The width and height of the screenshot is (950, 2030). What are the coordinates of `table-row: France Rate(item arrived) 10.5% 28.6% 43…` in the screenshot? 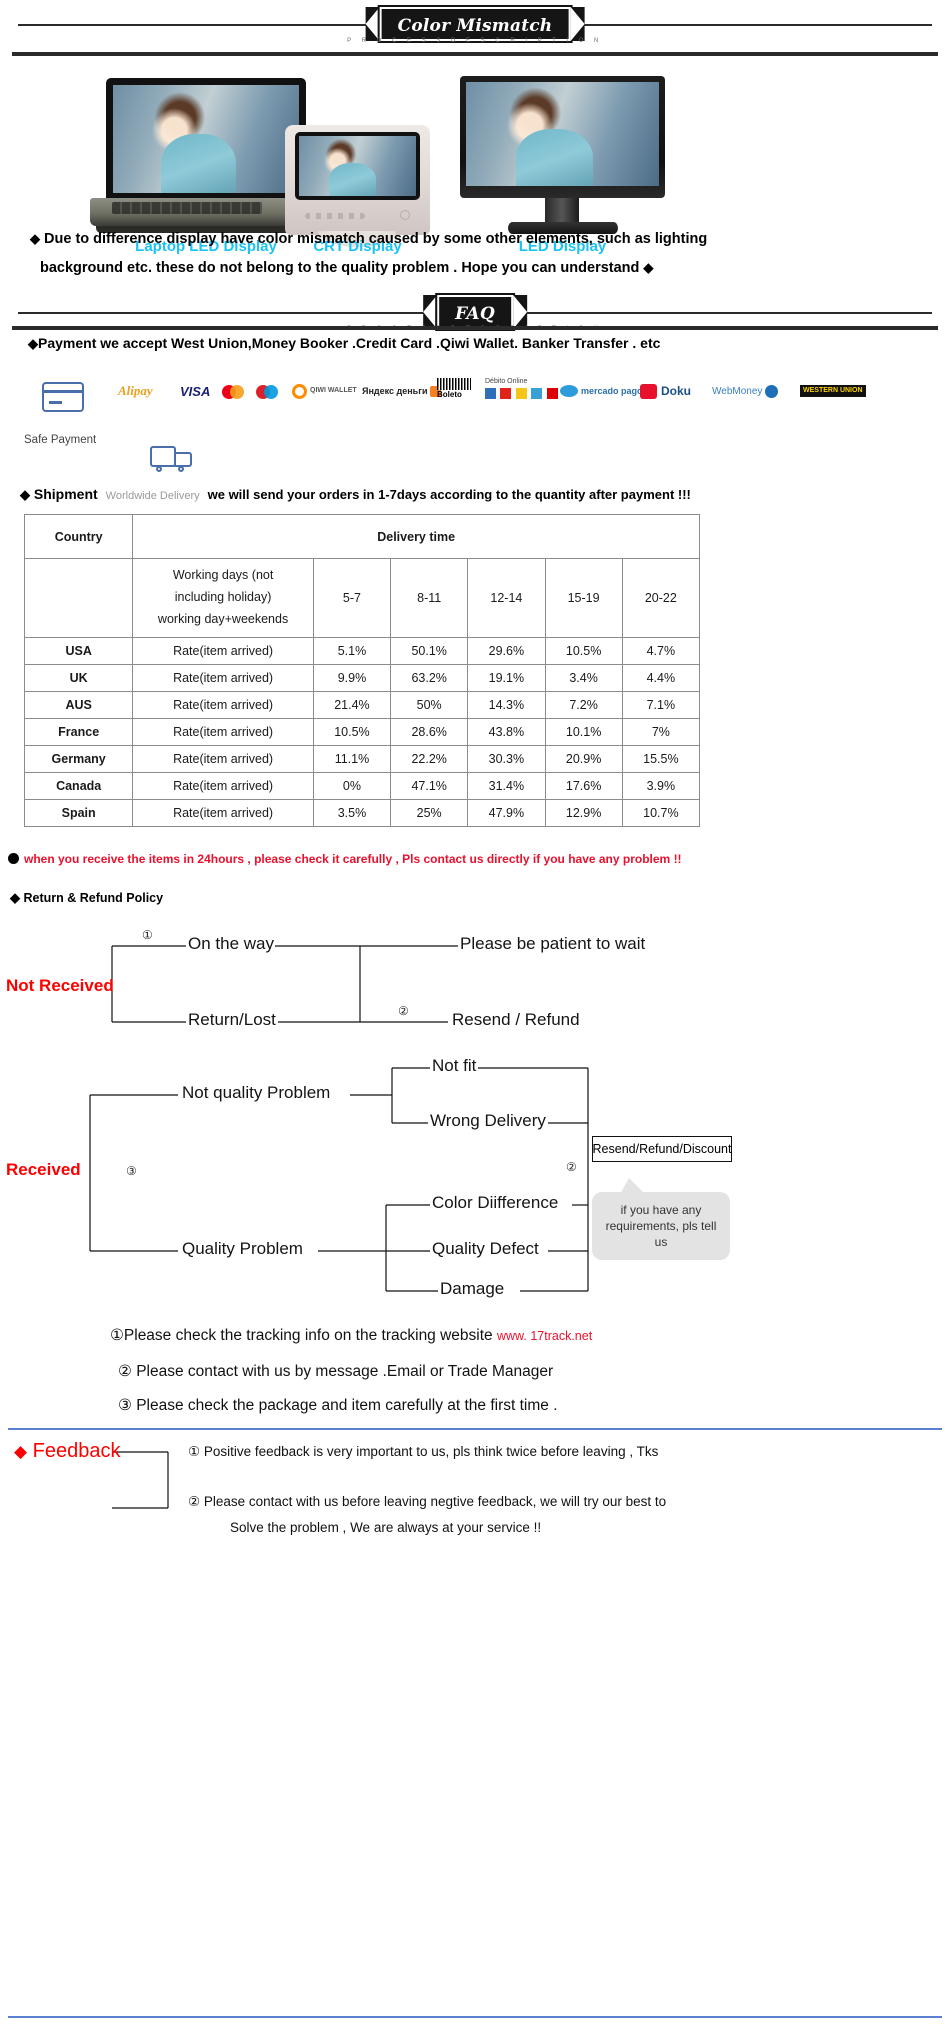 It's located at (362, 731).